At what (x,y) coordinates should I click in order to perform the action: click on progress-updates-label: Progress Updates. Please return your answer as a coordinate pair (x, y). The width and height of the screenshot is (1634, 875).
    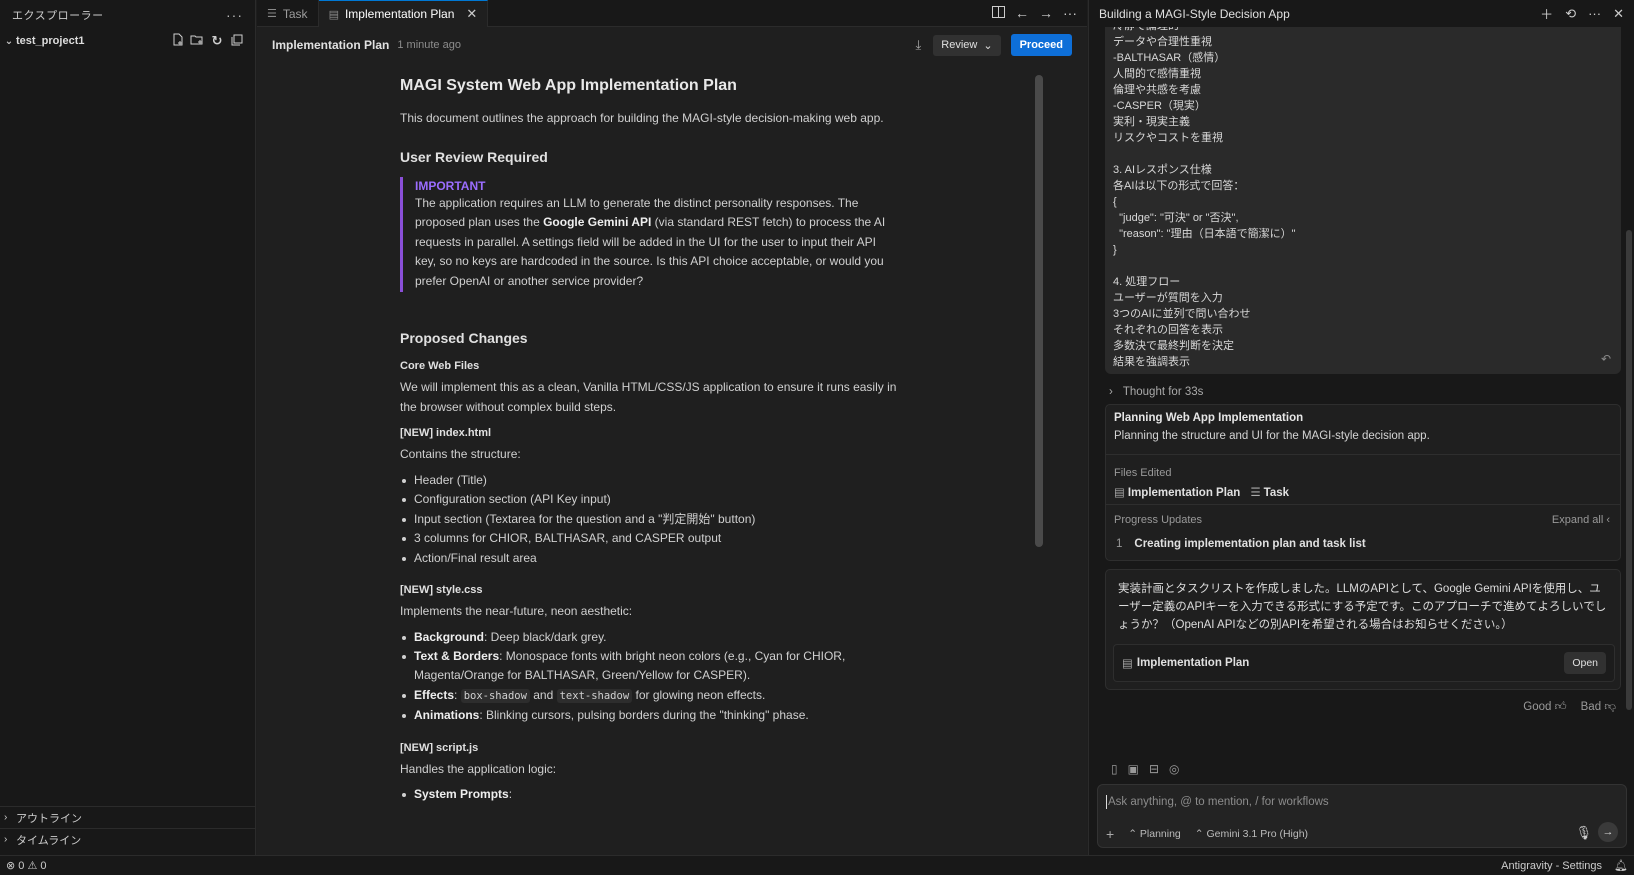
    Looking at the image, I should click on (1158, 520).